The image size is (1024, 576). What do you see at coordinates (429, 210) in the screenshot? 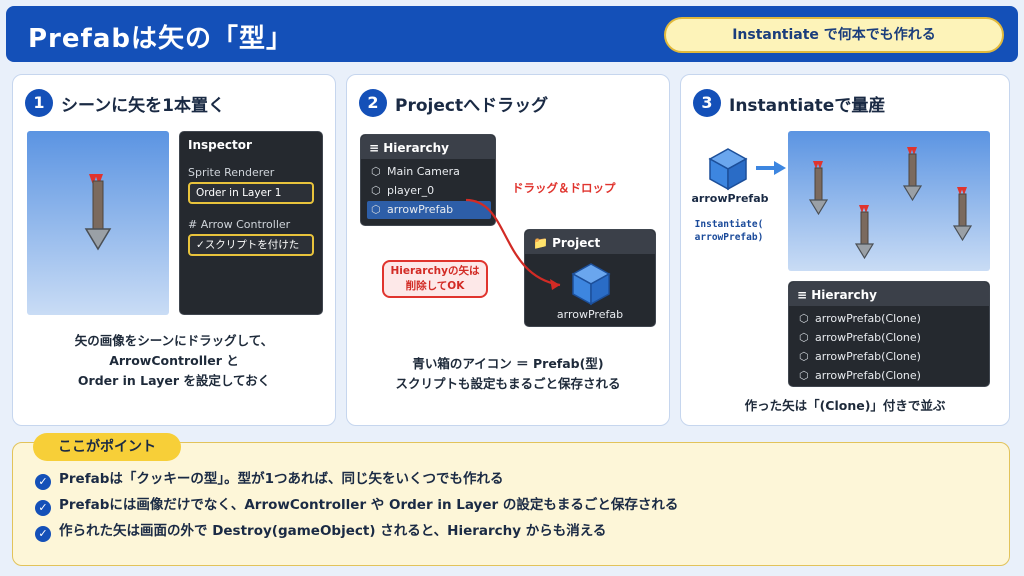
I see `hierarchy-item-arrow-prefab: ⬡ arrowPrefab` at bounding box center [429, 210].